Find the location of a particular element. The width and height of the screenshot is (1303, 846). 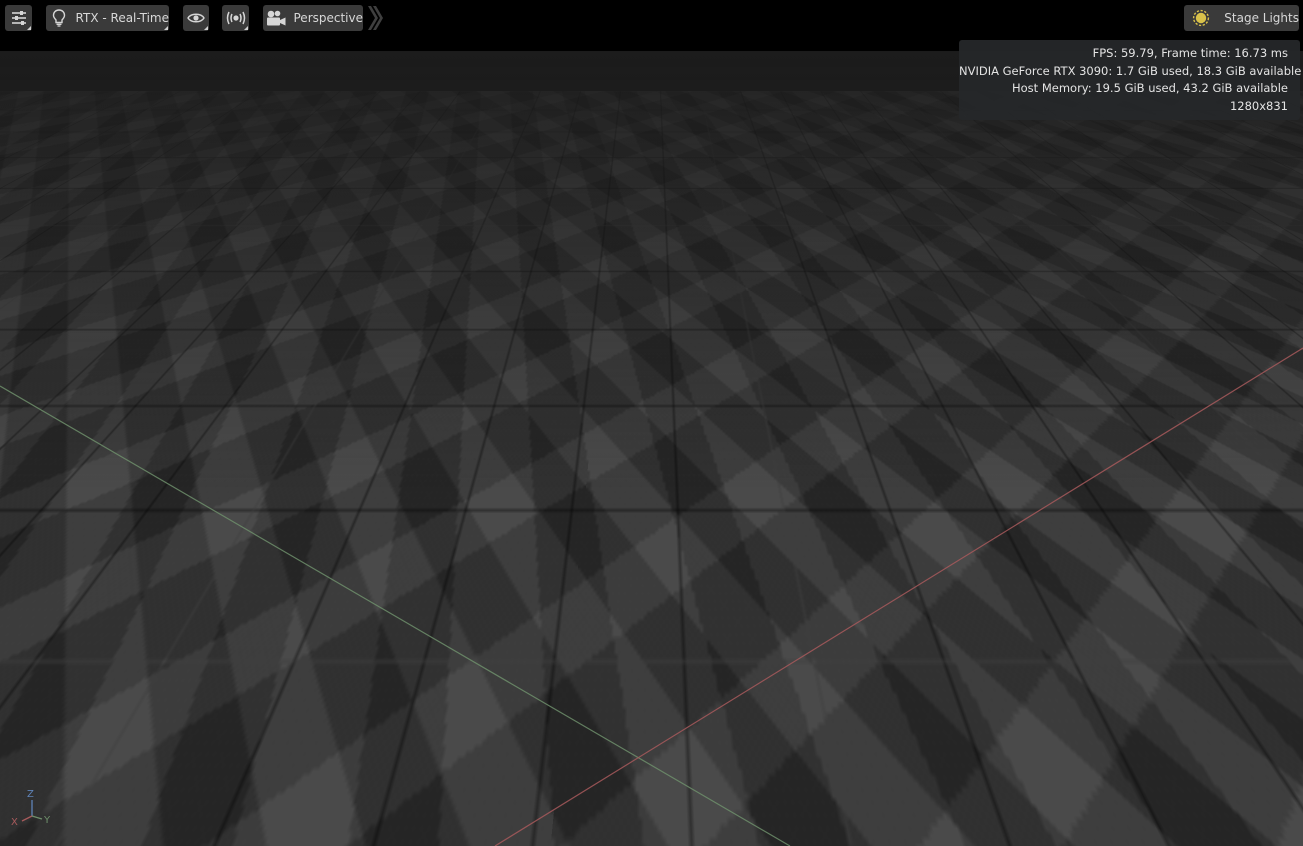

renderer-button: RTX - Real-Time is located at coordinates (107, 18).